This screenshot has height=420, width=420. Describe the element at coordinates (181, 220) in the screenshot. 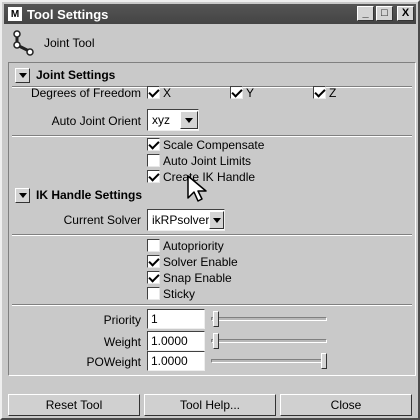

I see `solver-value: ikRPsolver` at that location.